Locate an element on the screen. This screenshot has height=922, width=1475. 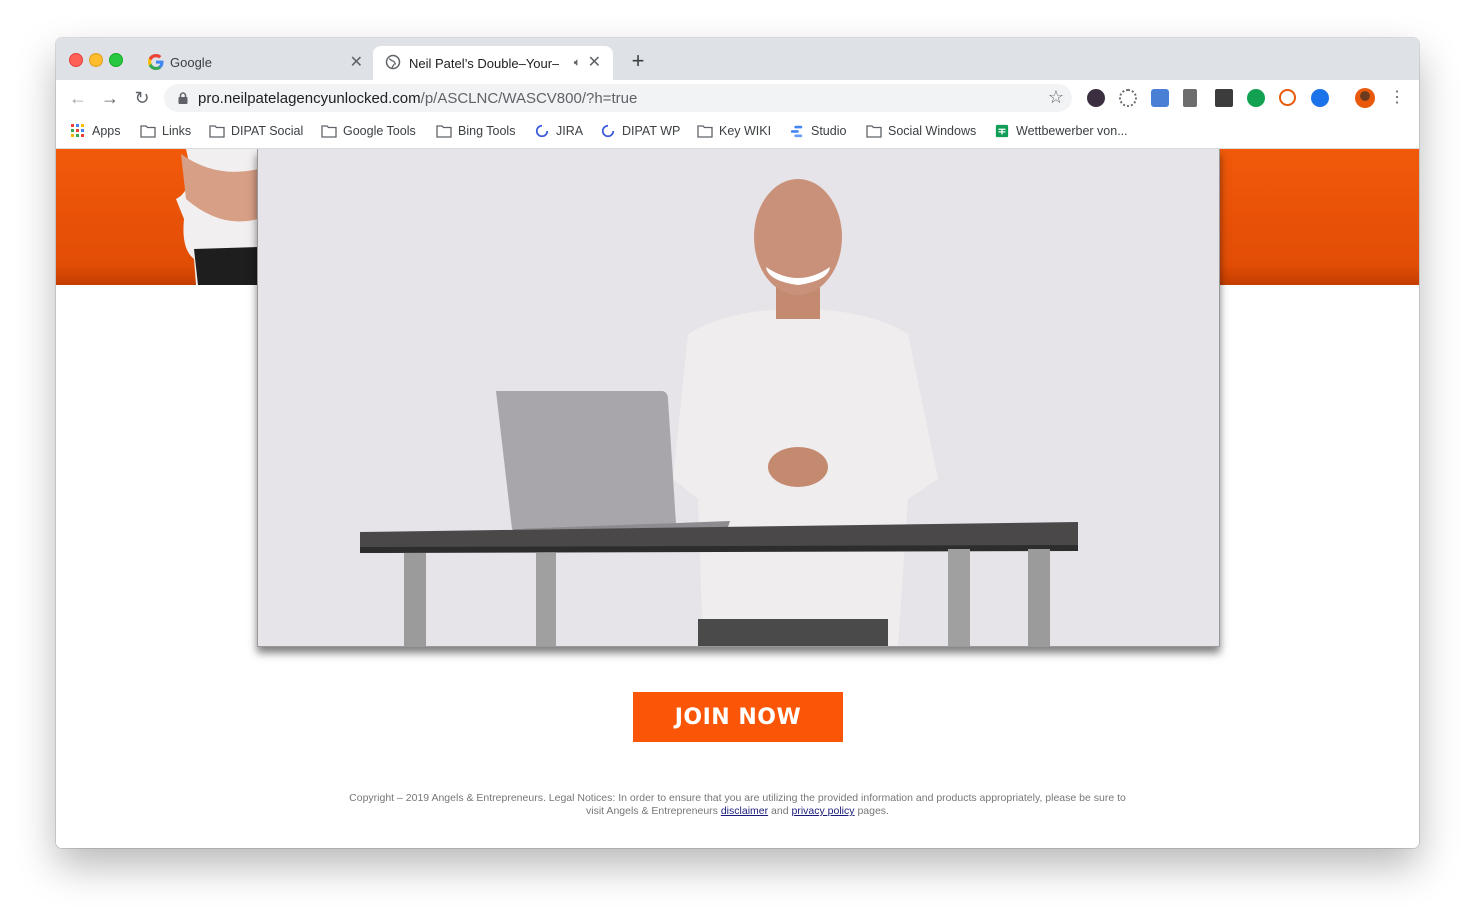
google-favicon-icon is located at coordinates (156, 62).